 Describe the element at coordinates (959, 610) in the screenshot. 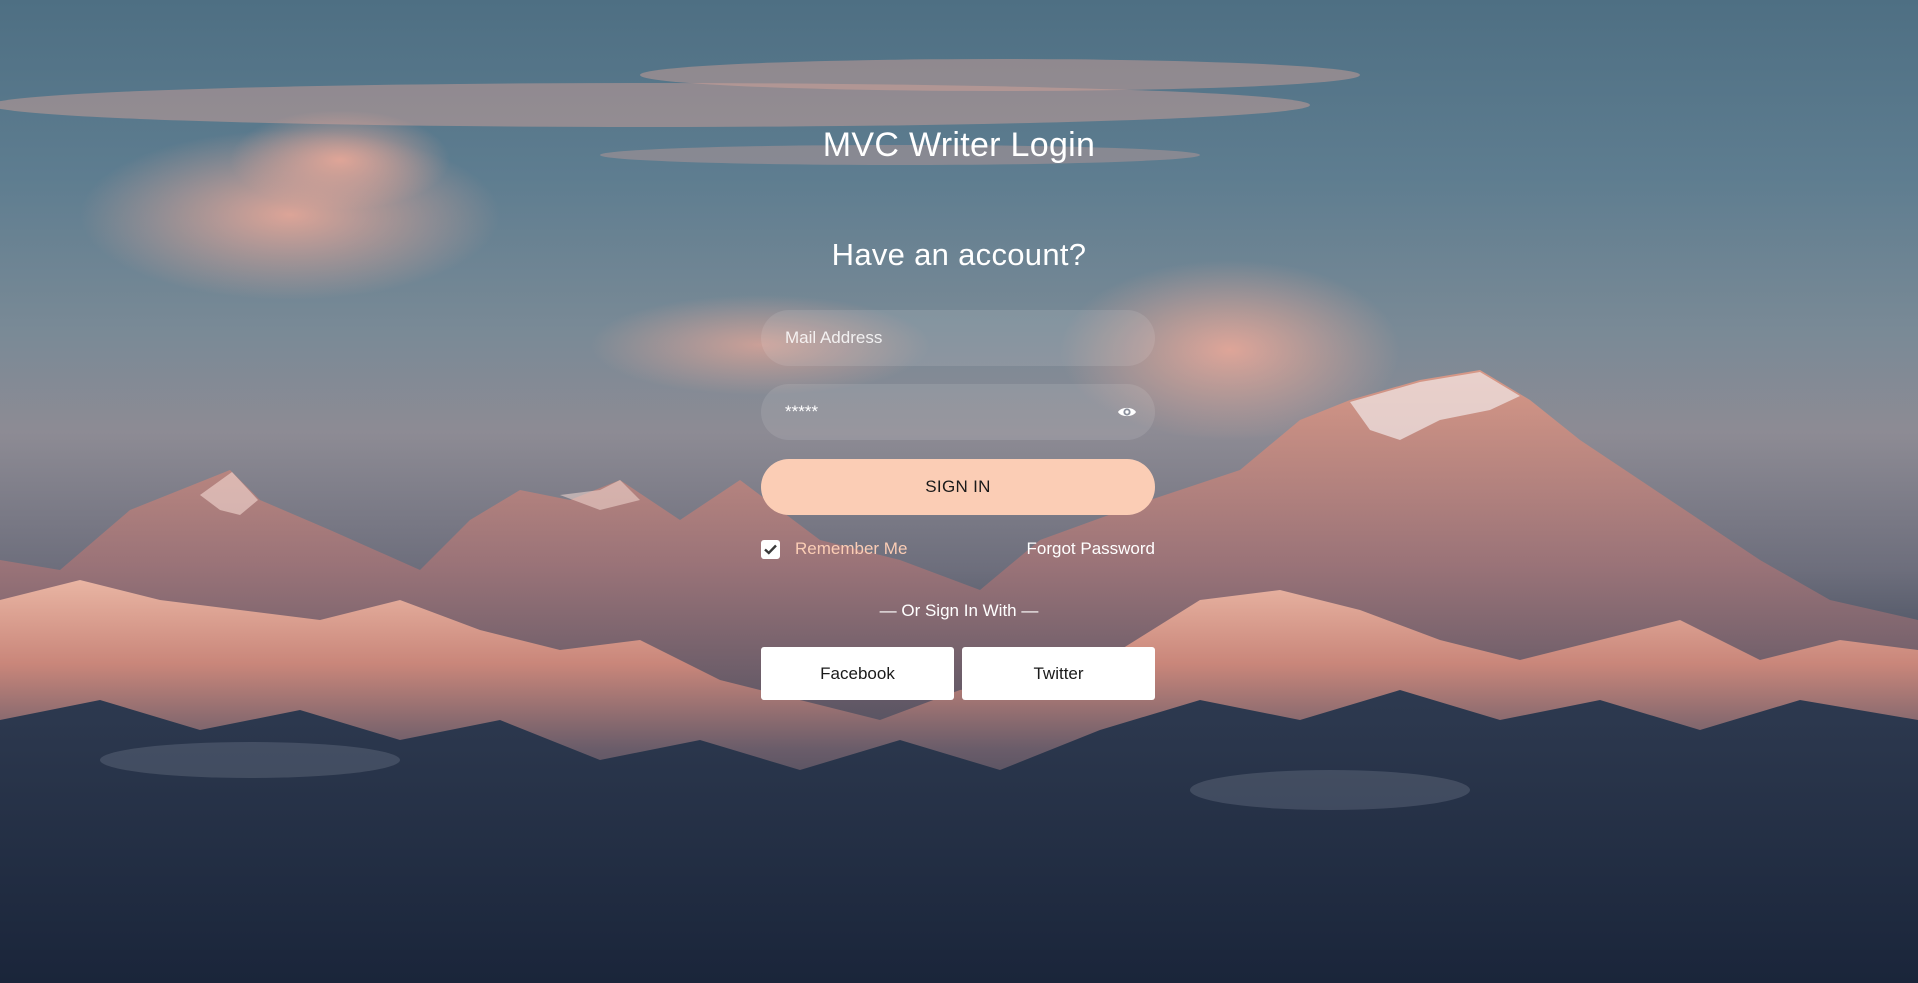

I see `social-divider: — Or Sign In With —` at that location.